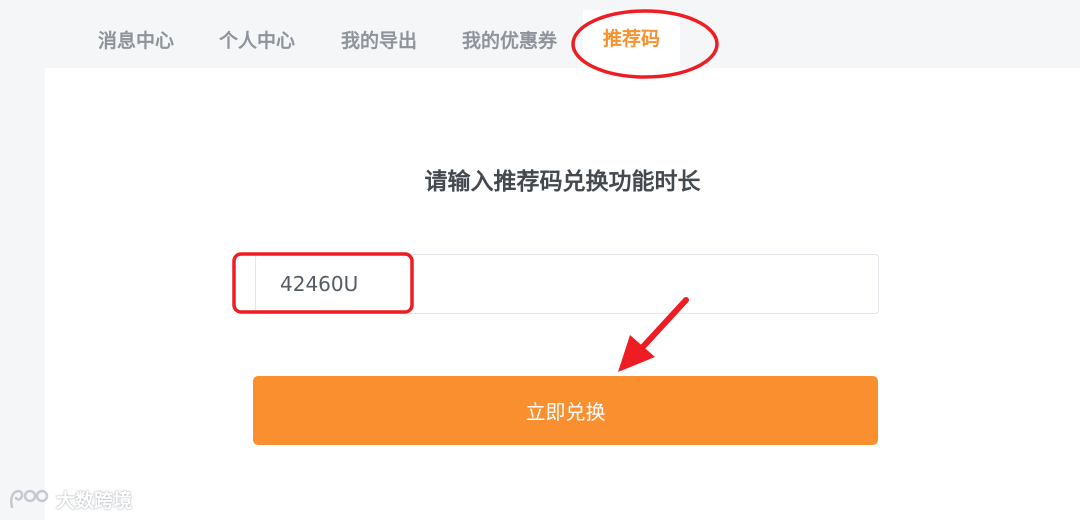  What do you see at coordinates (29, 499) in the screenshot?
I see `brand-logo-icon` at bounding box center [29, 499].